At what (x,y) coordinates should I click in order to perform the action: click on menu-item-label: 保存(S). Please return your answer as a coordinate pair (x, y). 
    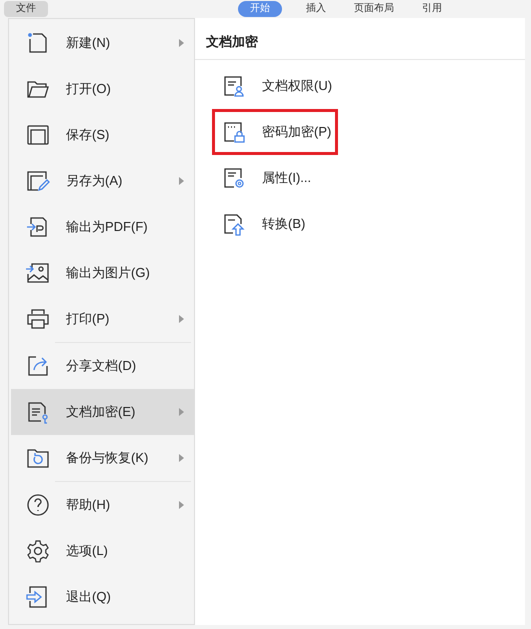
    Looking at the image, I should click on (88, 135).